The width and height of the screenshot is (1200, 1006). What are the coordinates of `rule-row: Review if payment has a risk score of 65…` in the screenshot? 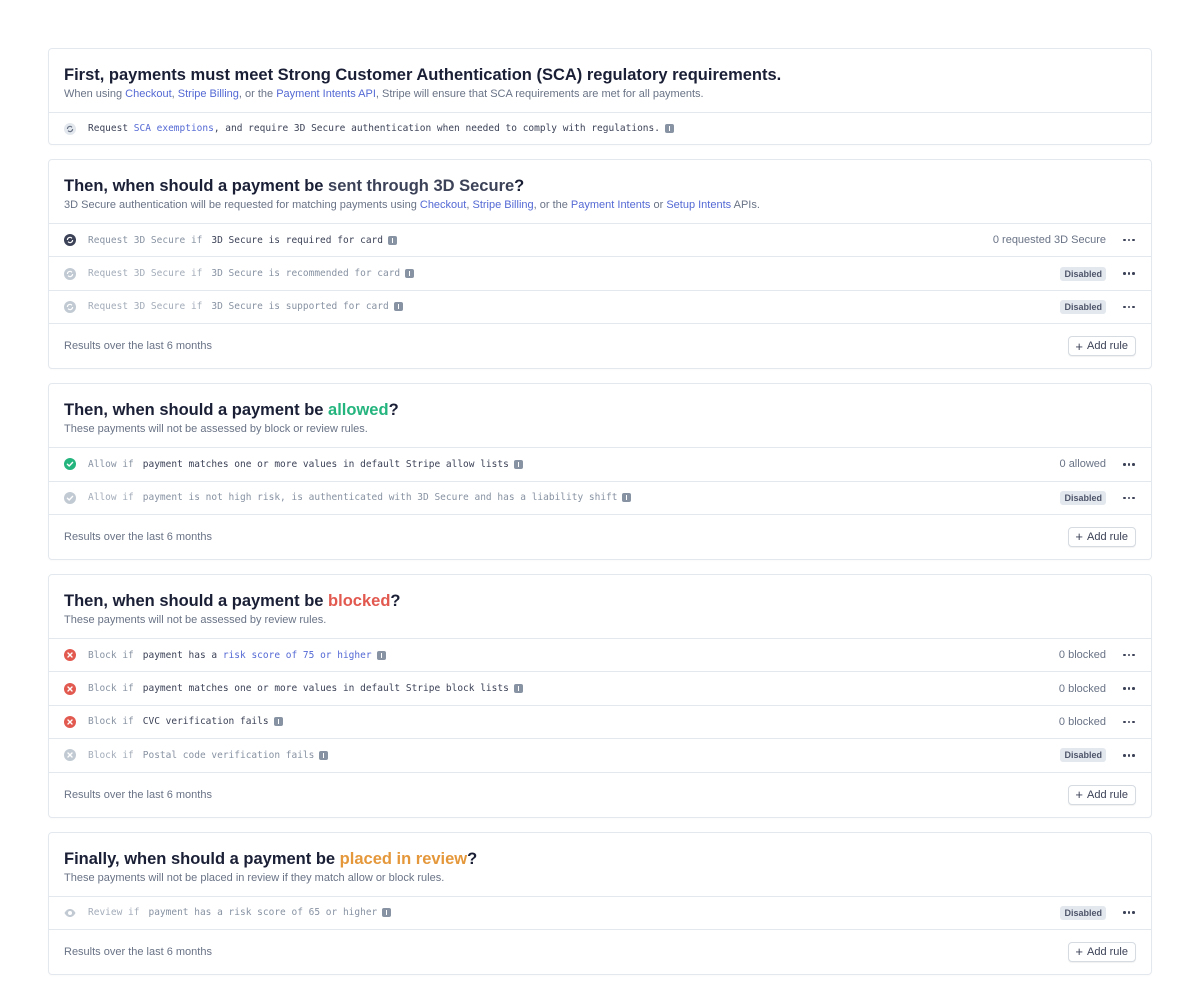 It's located at (600, 913).